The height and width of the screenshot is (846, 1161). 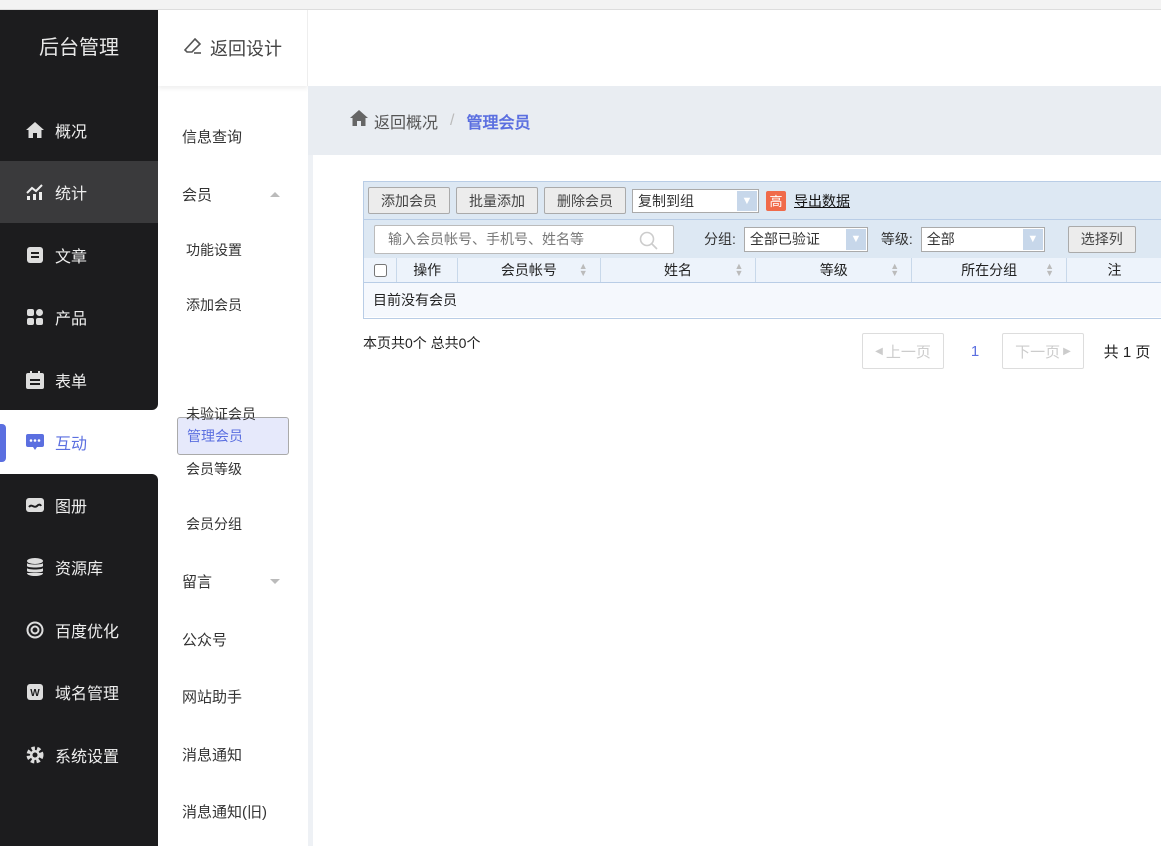 What do you see at coordinates (233, 250) in the screenshot?
I see `subnav-function-settings: 功能设置` at bounding box center [233, 250].